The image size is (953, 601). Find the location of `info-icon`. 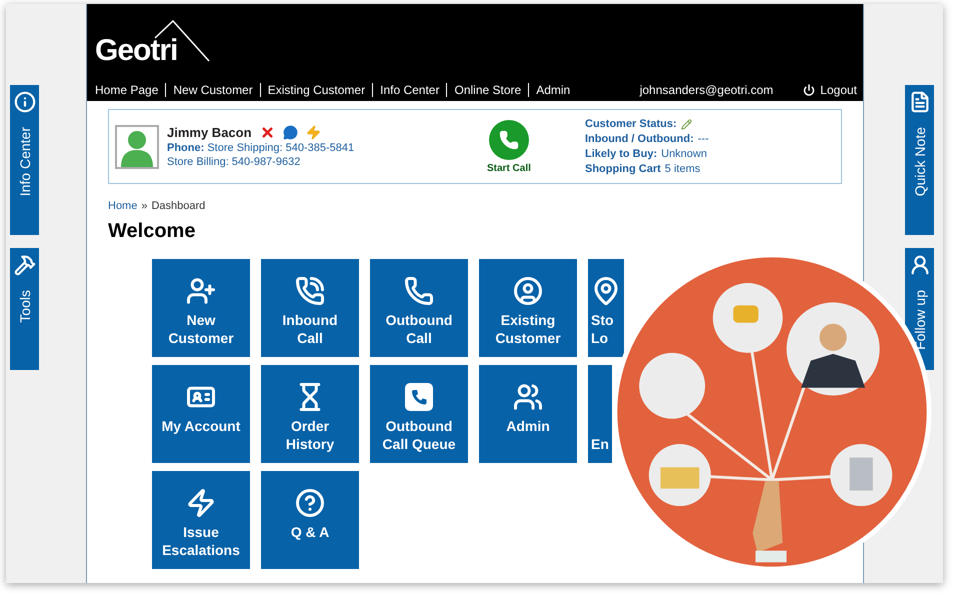

info-icon is located at coordinates (25, 102).